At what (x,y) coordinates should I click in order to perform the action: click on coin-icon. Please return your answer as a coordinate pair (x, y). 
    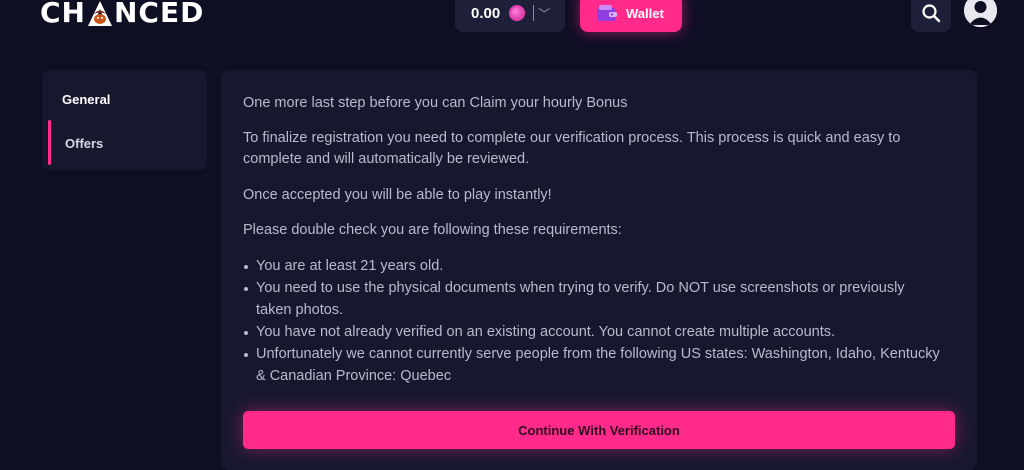
    Looking at the image, I should click on (517, 13).